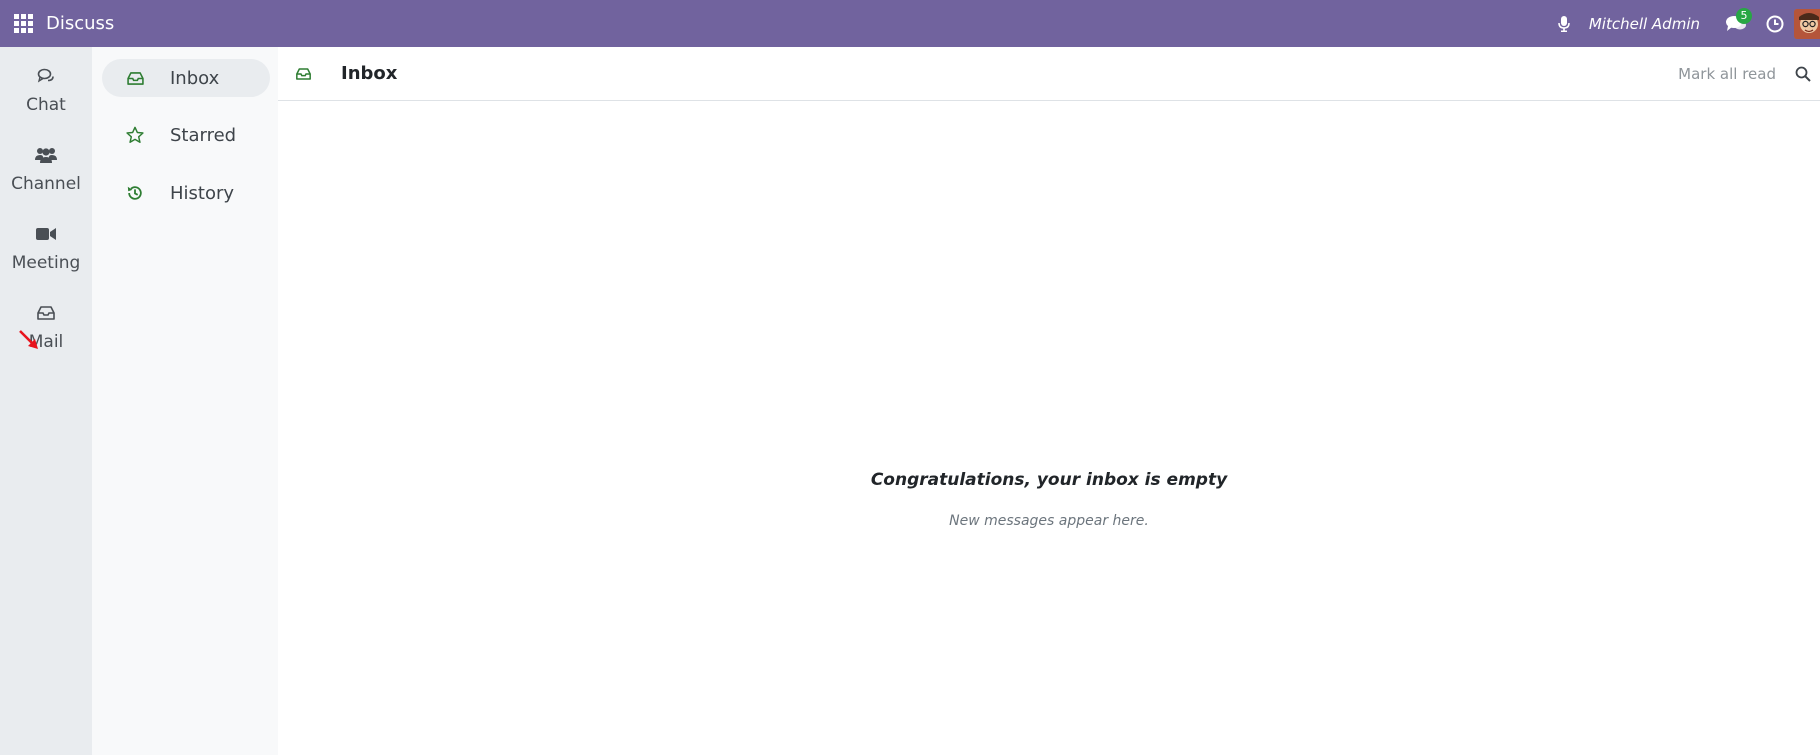  I want to click on chat-icon, so click(45, 75).